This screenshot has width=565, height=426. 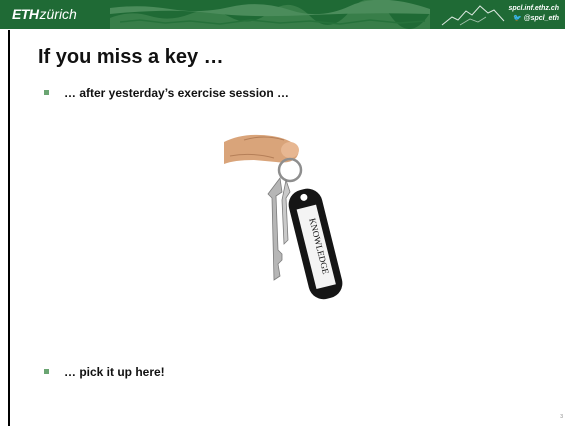 What do you see at coordinates (517, 18) in the screenshot?
I see `twitter-icon: 🐦` at bounding box center [517, 18].